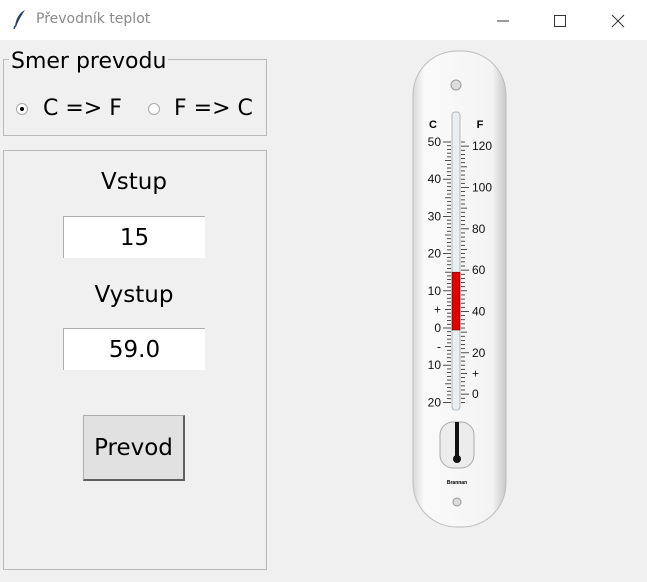 This screenshot has height=582, width=647. What do you see at coordinates (435, 216) in the screenshot?
I see `celsius-scale-label: 30` at bounding box center [435, 216].